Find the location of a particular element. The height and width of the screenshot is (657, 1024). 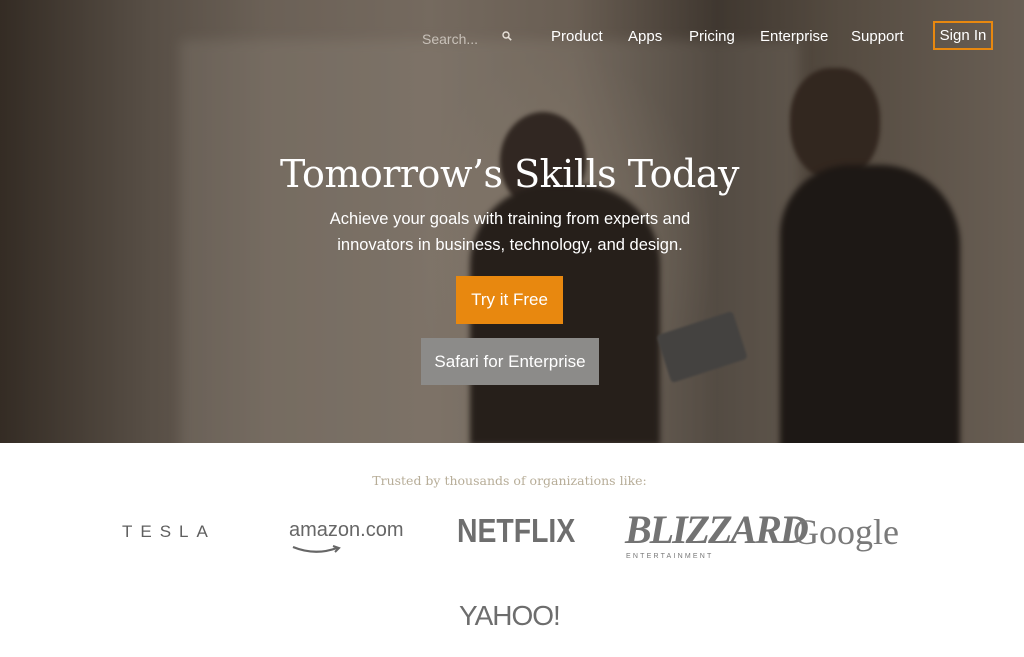

search-box is located at coordinates (471, 39).